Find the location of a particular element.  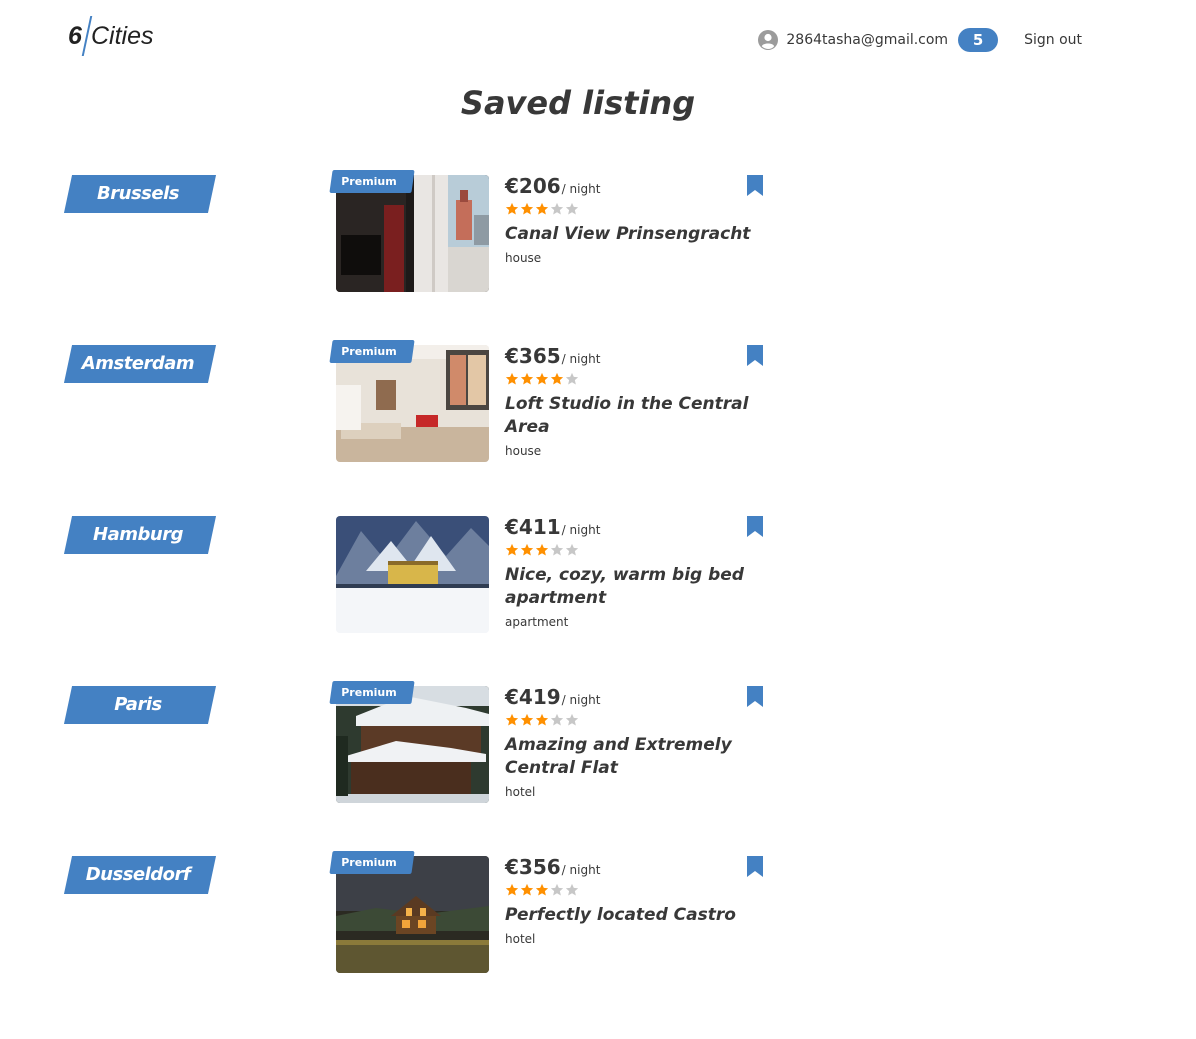

price-value: €356 is located at coordinates (533, 867).